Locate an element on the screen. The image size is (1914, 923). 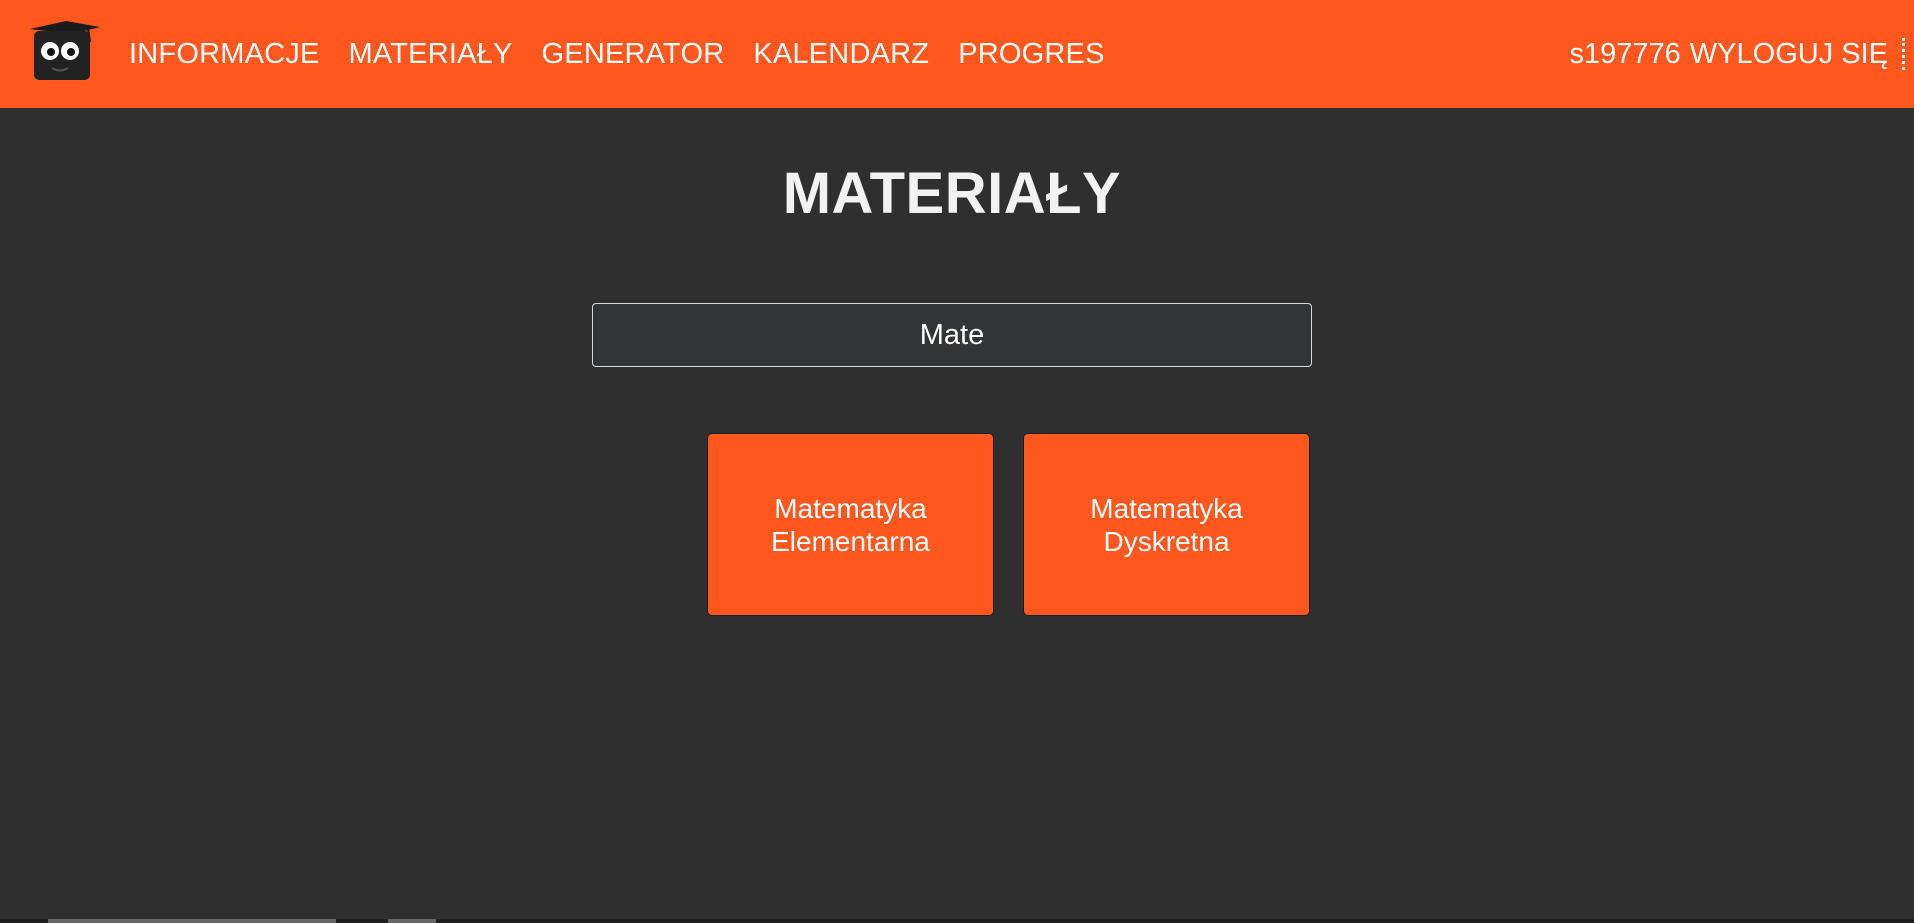
horizontal-scrollbar is located at coordinates (957, 921).